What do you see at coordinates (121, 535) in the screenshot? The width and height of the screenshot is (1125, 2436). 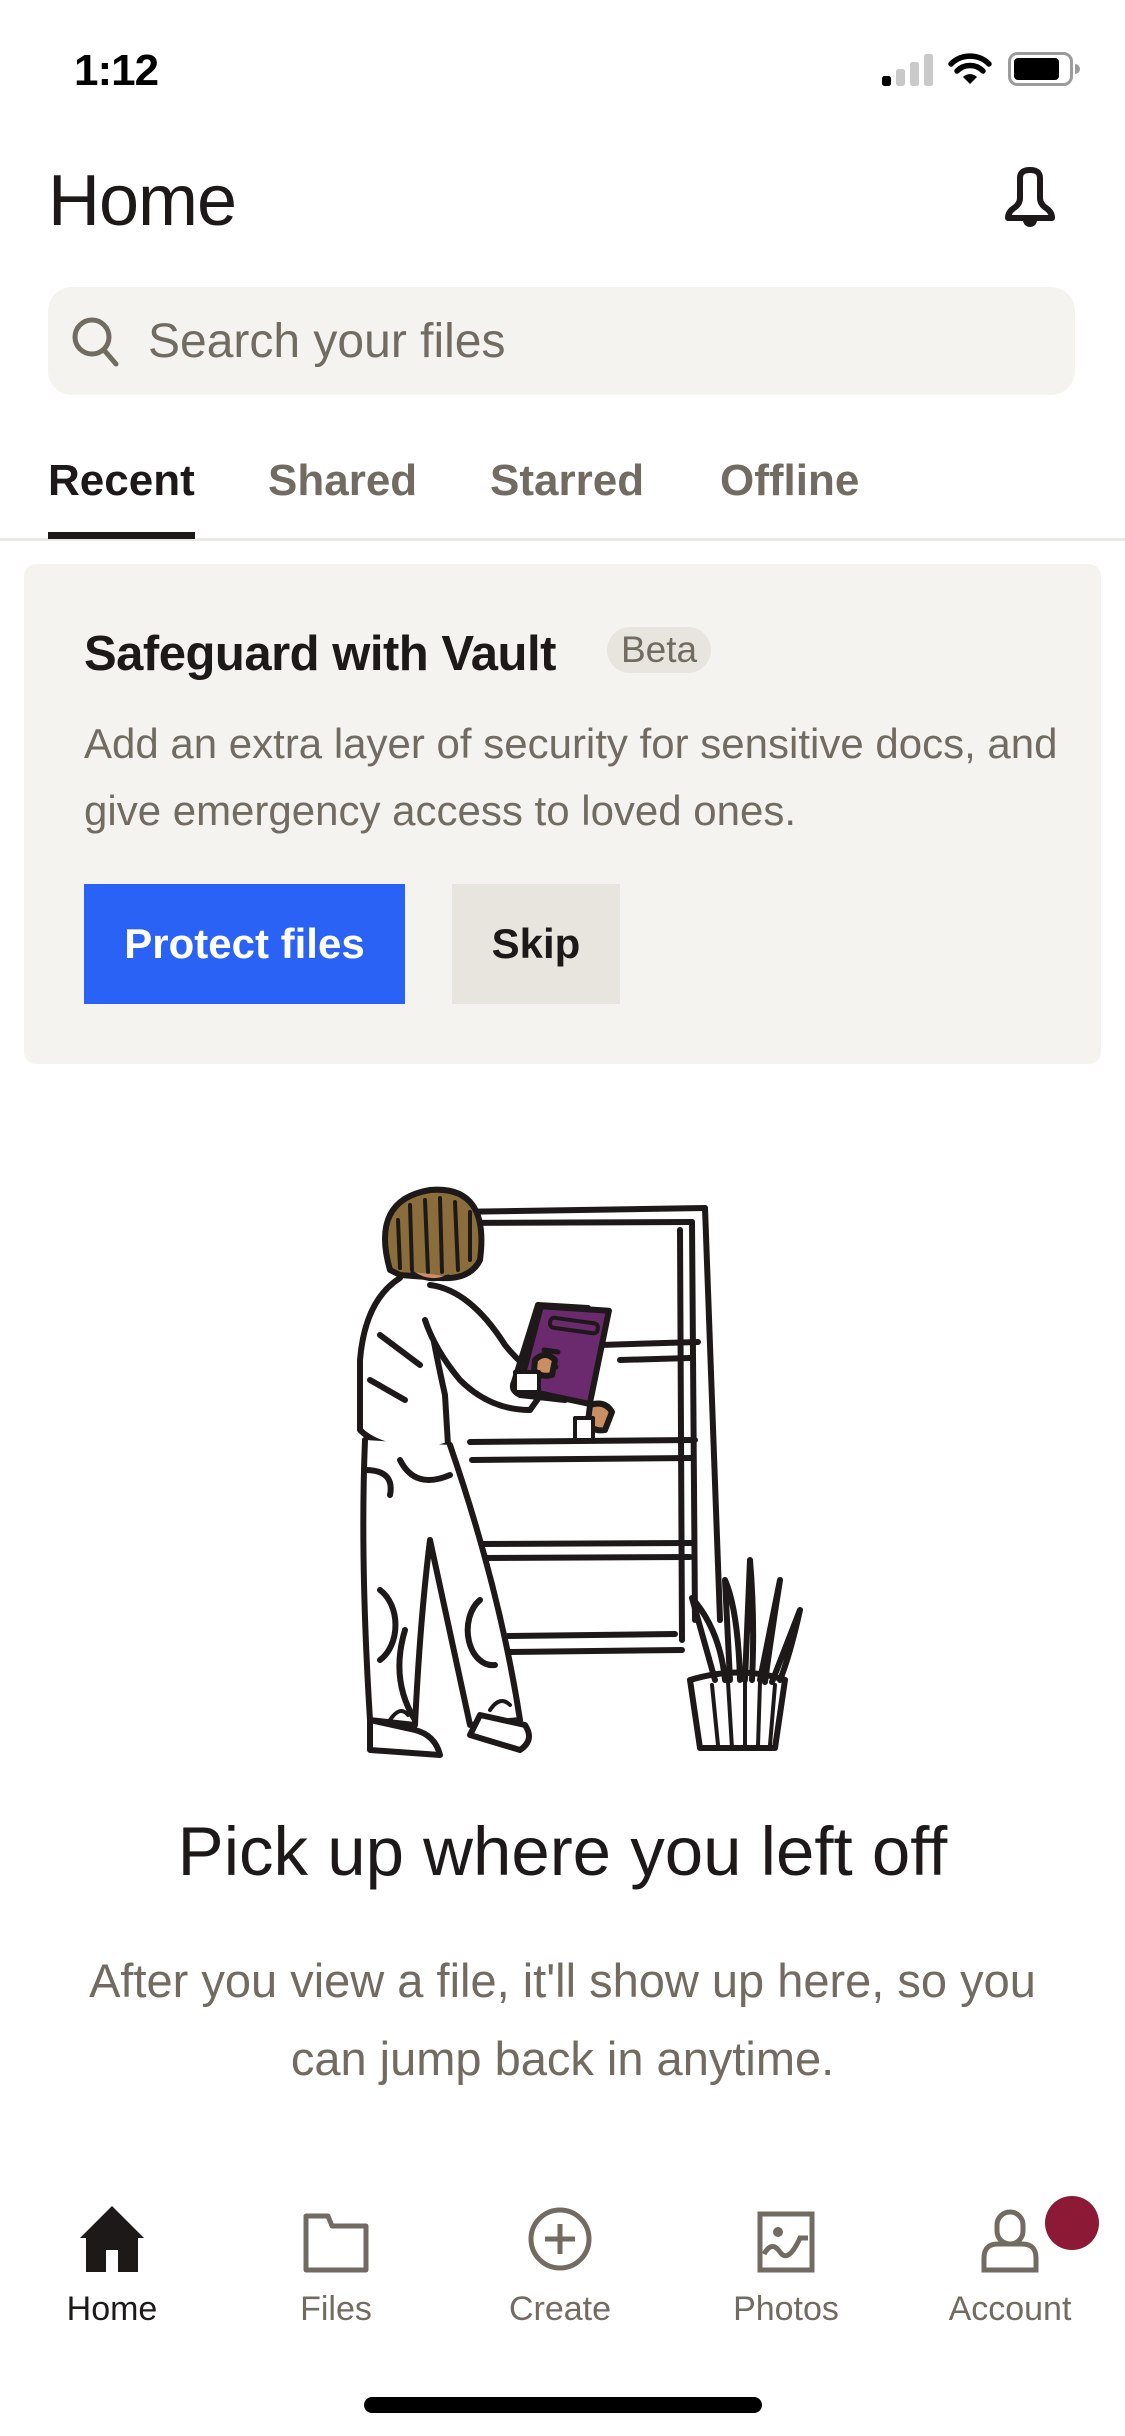 I see `active-tab-indicator` at bounding box center [121, 535].